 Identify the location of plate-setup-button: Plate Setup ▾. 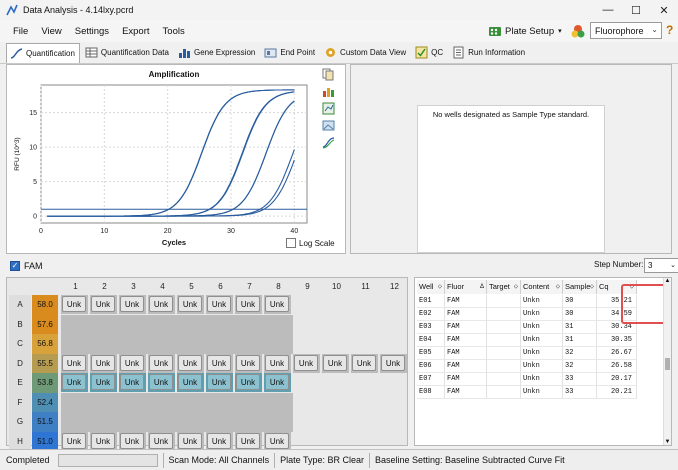
(537, 31).